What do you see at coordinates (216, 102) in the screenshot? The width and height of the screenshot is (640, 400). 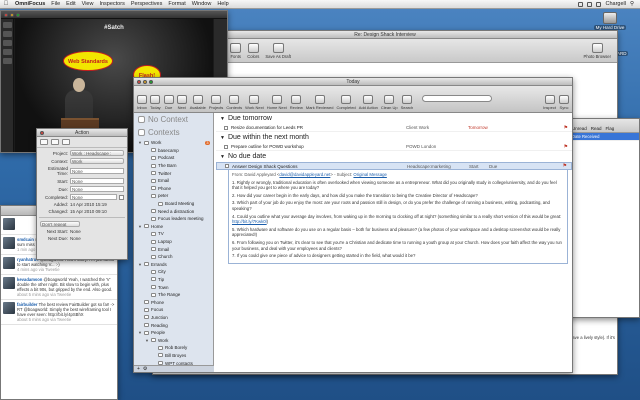 I see `projects-button: Projects` at bounding box center [216, 102].